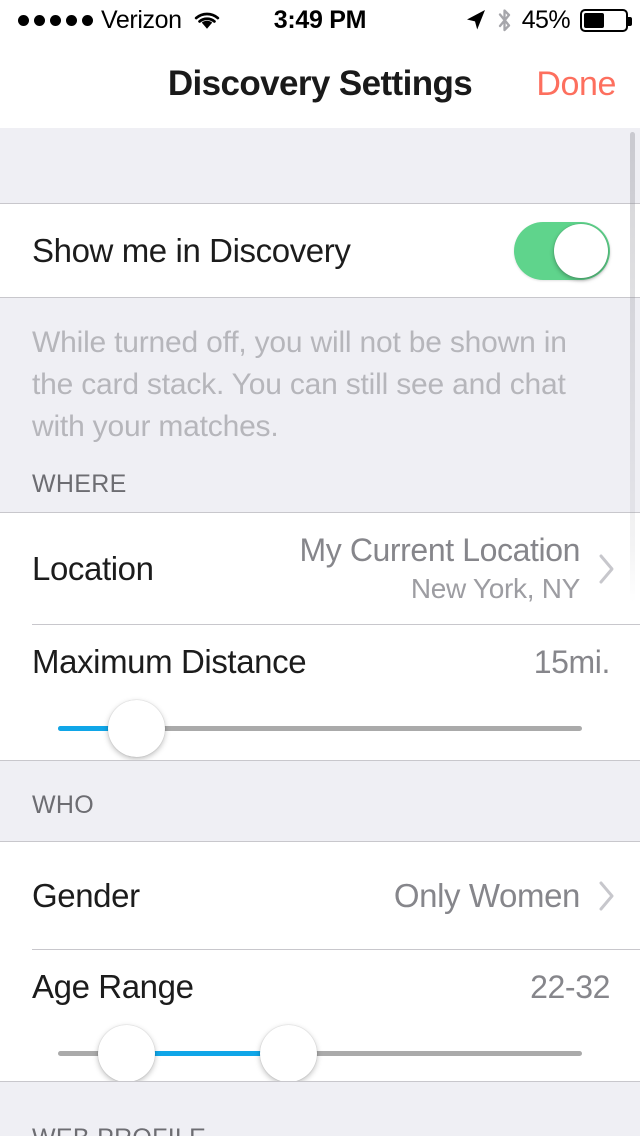 Image resolution: width=640 pixels, height=1136 pixels. What do you see at coordinates (632, 367) in the screenshot?
I see `vertical-scrollbar` at bounding box center [632, 367].